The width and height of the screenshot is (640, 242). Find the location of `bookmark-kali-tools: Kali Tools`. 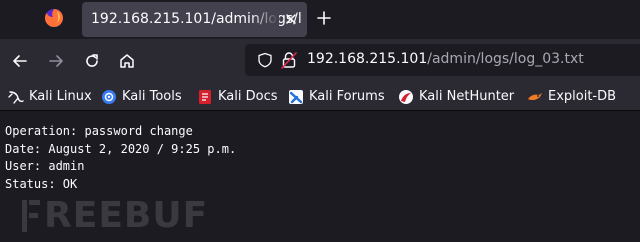

bookmark-kali-tools: Kali Tools is located at coordinates (144, 97).